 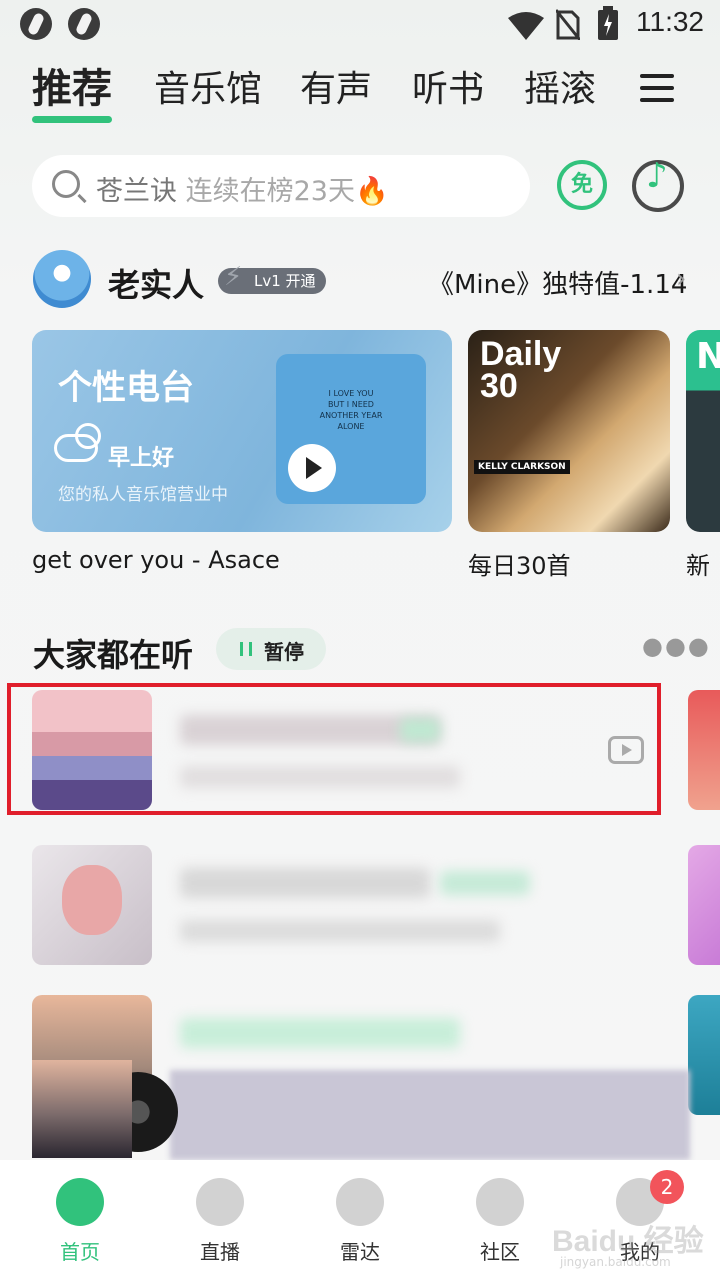 I want to click on chevron-right-icon: ›, so click(x=681, y=279).